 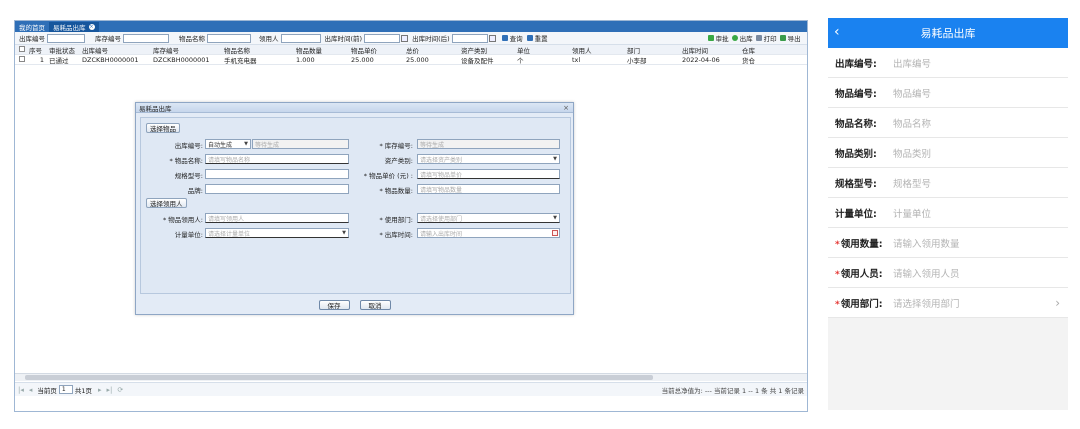 What do you see at coordinates (229, 38) in the screenshot?
I see `search-item-name-input` at bounding box center [229, 38].